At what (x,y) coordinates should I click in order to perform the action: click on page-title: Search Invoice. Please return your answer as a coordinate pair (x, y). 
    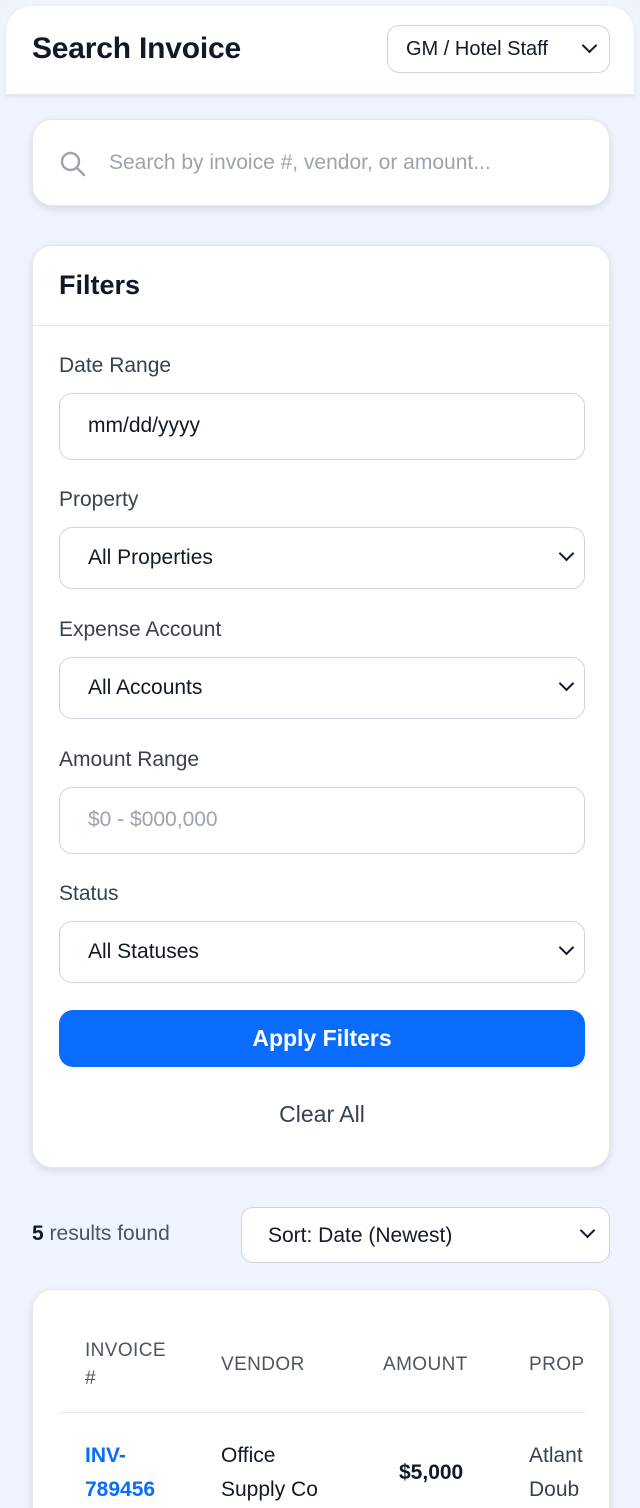
    Looking at the image, I should click on (136, 48).